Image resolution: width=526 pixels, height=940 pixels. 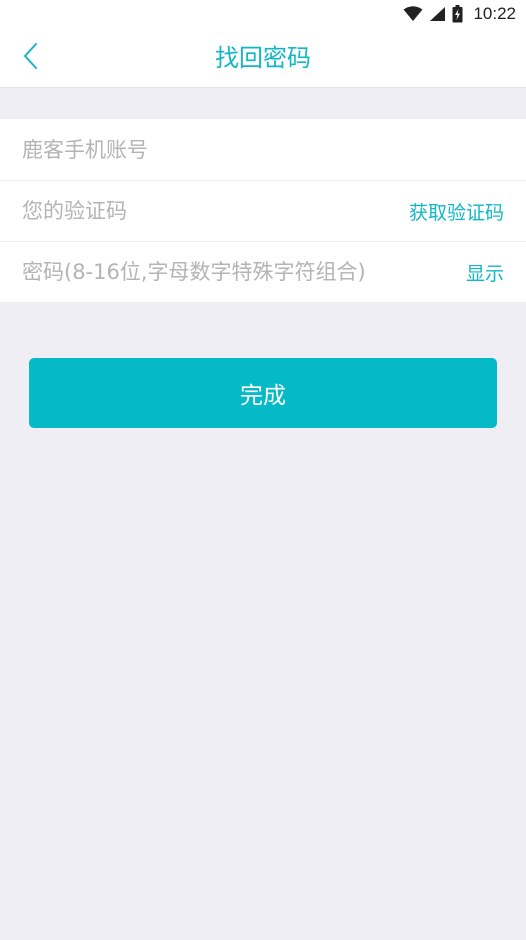 What do you see at coordinates (263, 14) in the screenshot?
I see `status-bar: 10:22` at bounding box center [263, 14].